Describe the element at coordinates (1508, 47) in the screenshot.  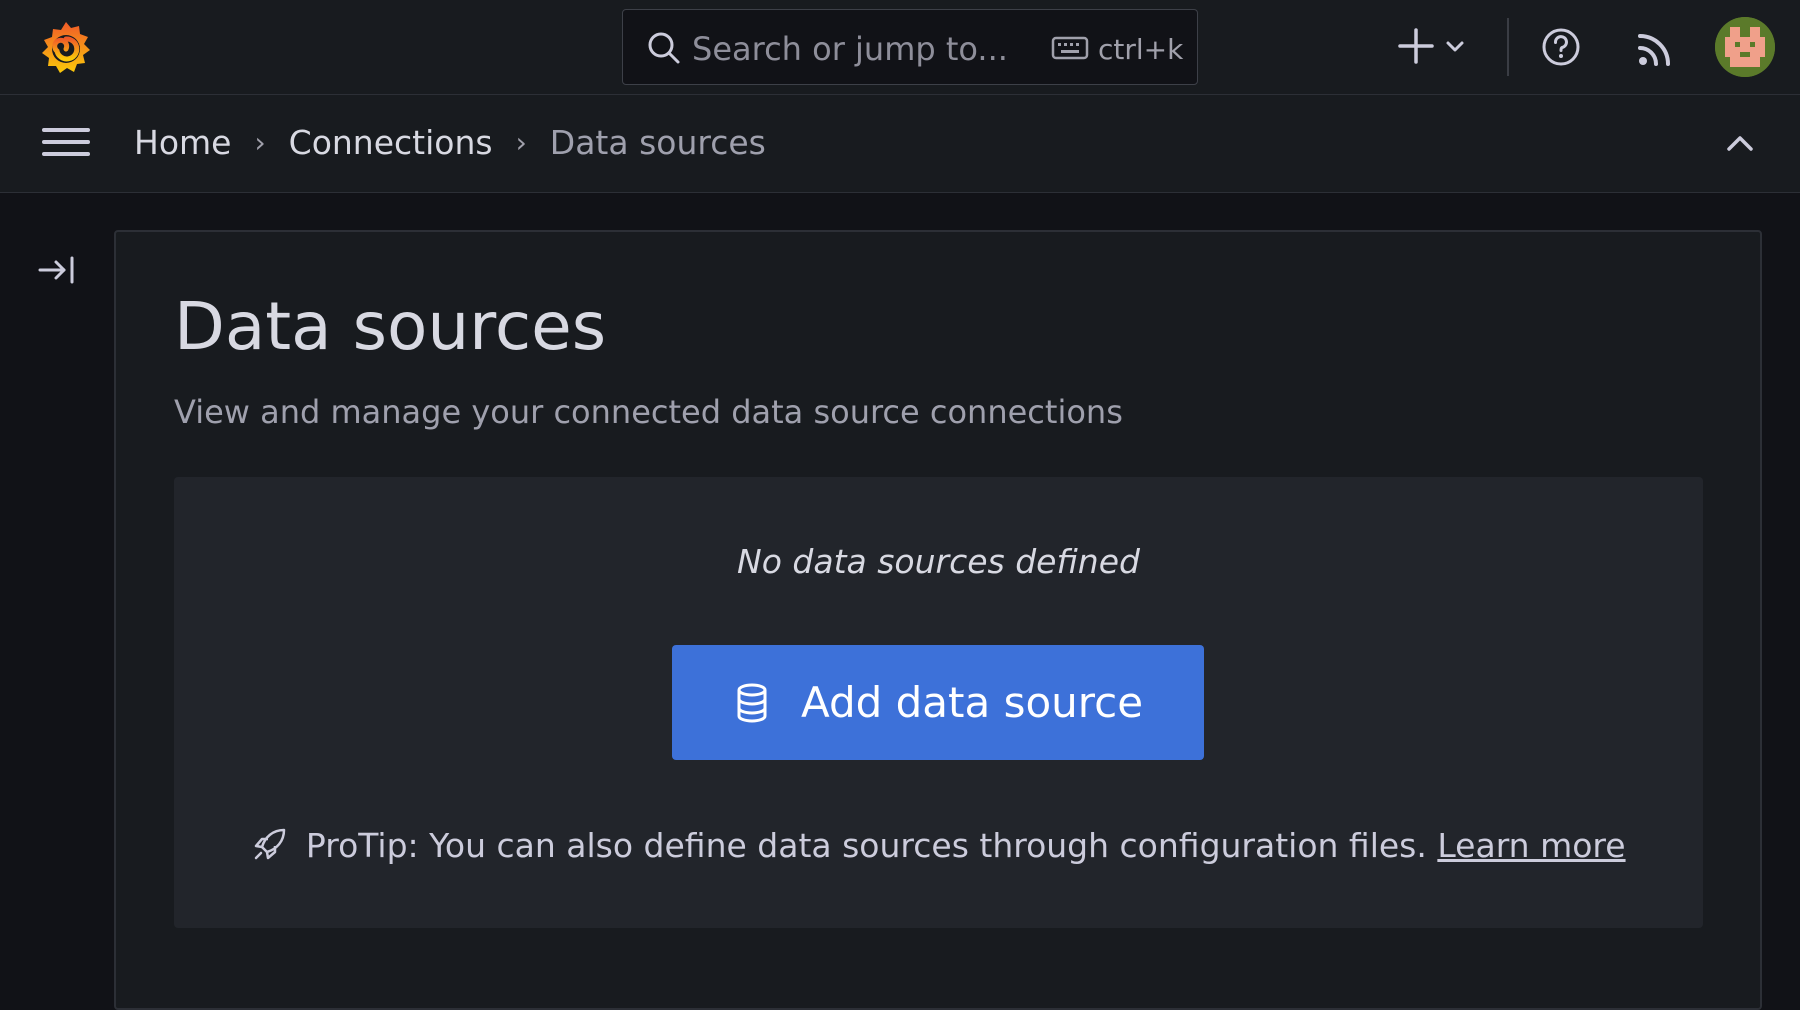
I see `topbar-divider` at that location.